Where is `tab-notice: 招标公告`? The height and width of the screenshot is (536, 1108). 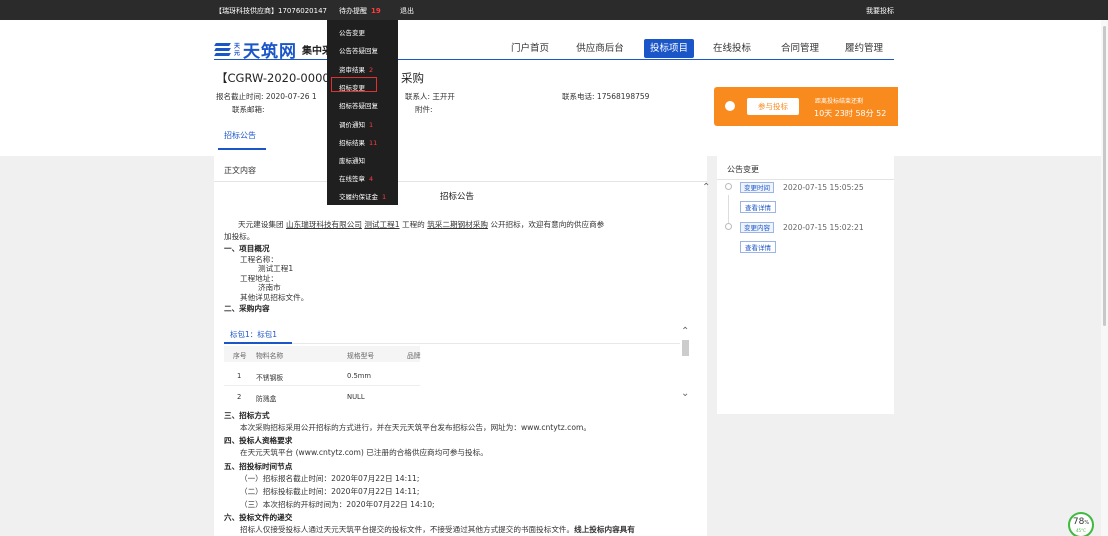 tab-notice: 招标公告 is located at coordinates (240, 135).